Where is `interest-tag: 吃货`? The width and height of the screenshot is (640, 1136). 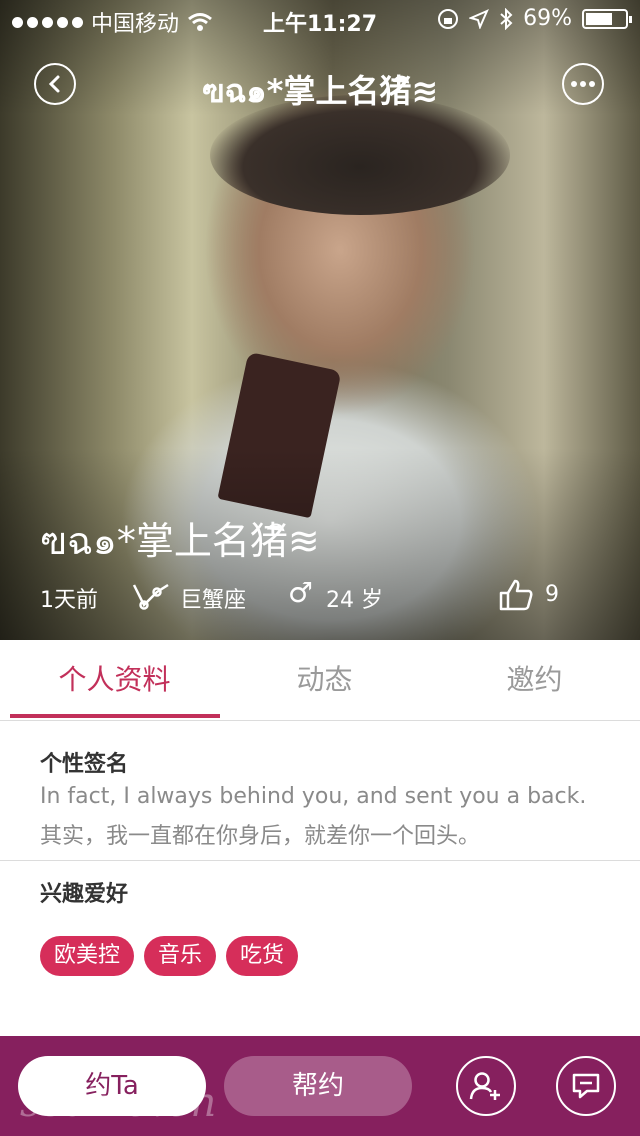 interest-tag: 吃货 is located at coordinates (262, 956).